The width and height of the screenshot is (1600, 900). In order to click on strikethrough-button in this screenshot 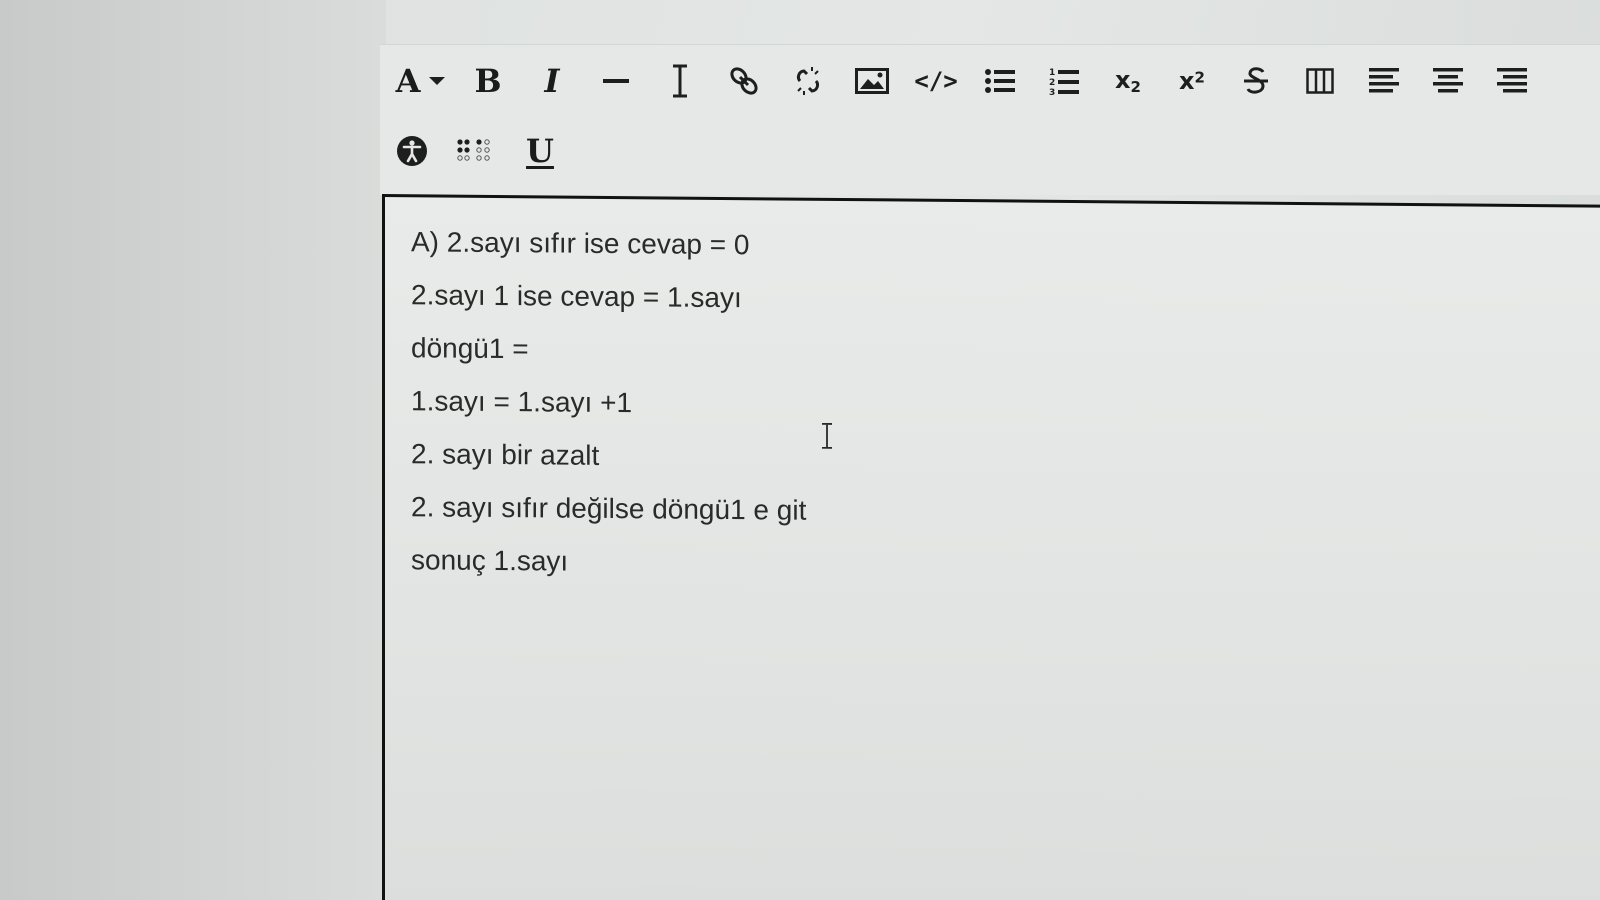, I will do `click(1256, 81)`.